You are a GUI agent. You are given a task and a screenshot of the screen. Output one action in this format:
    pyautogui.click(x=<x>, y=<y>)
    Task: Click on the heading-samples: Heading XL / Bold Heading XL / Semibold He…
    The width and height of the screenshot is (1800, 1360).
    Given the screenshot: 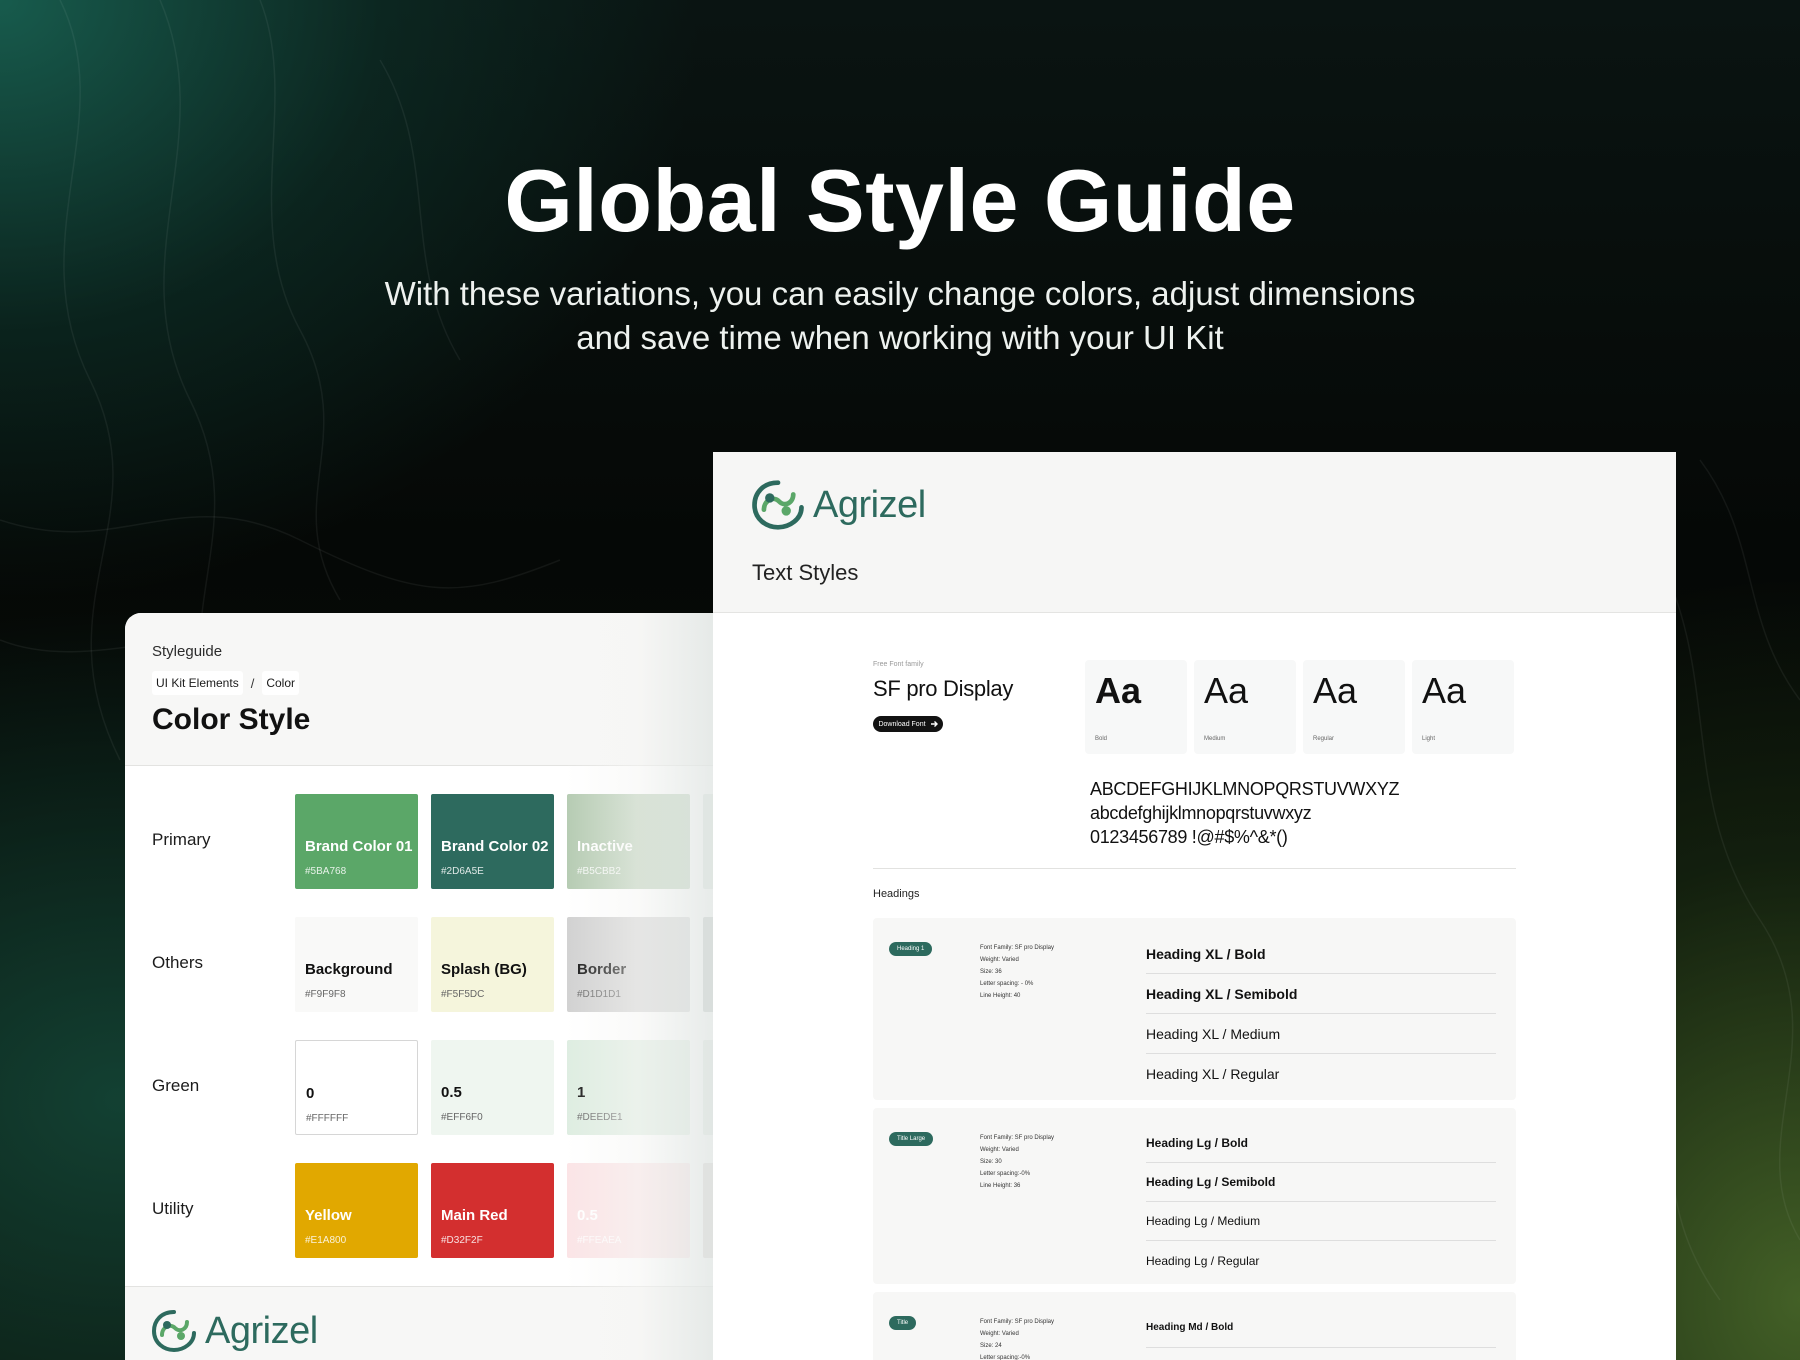 What is the action you would take?
    pyautogui.click(x=1321, y=1014)
    